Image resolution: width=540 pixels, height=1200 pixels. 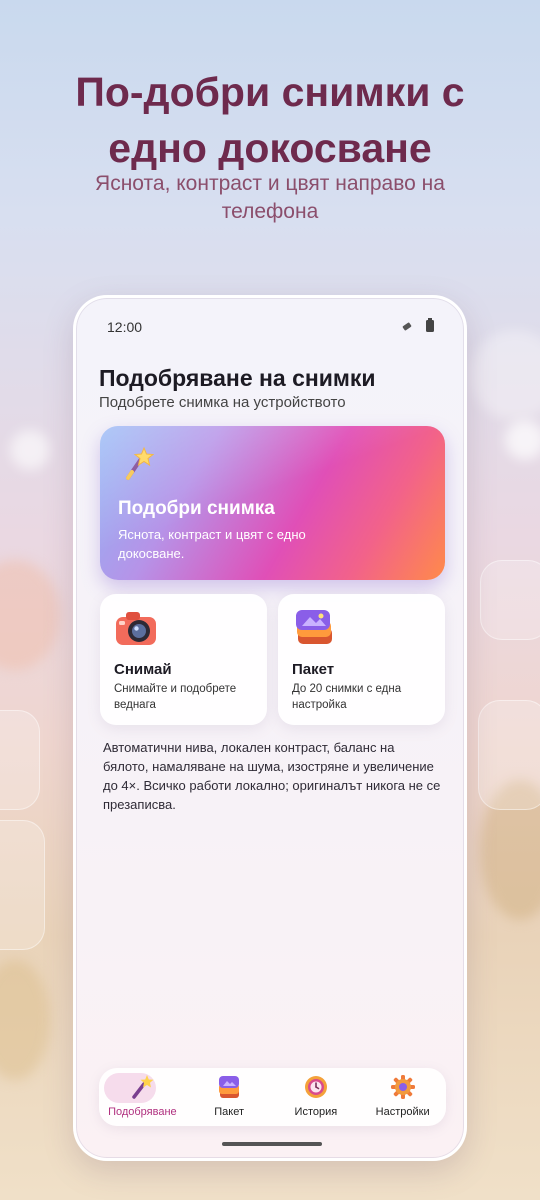 I want to click on page-subtitle: Подобрете снимка на устройството, so click(x=222, y=402).